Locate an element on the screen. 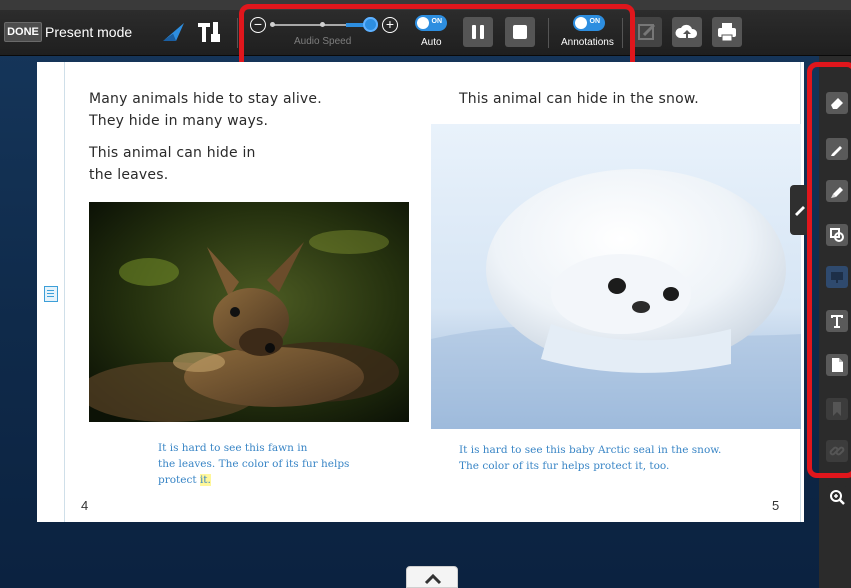  edit-icon is located at coordinates (647, 32).